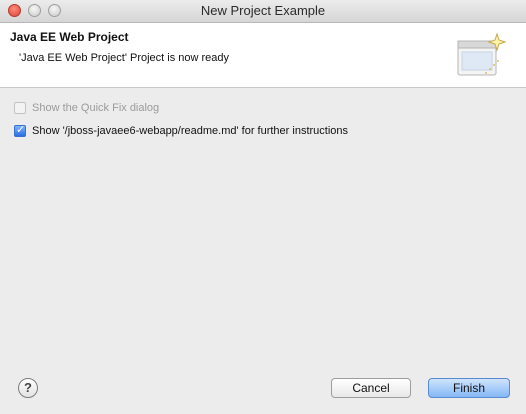  I want to click on quick-fix-label: Show the Quick Fix dialog, so click(96, 108).